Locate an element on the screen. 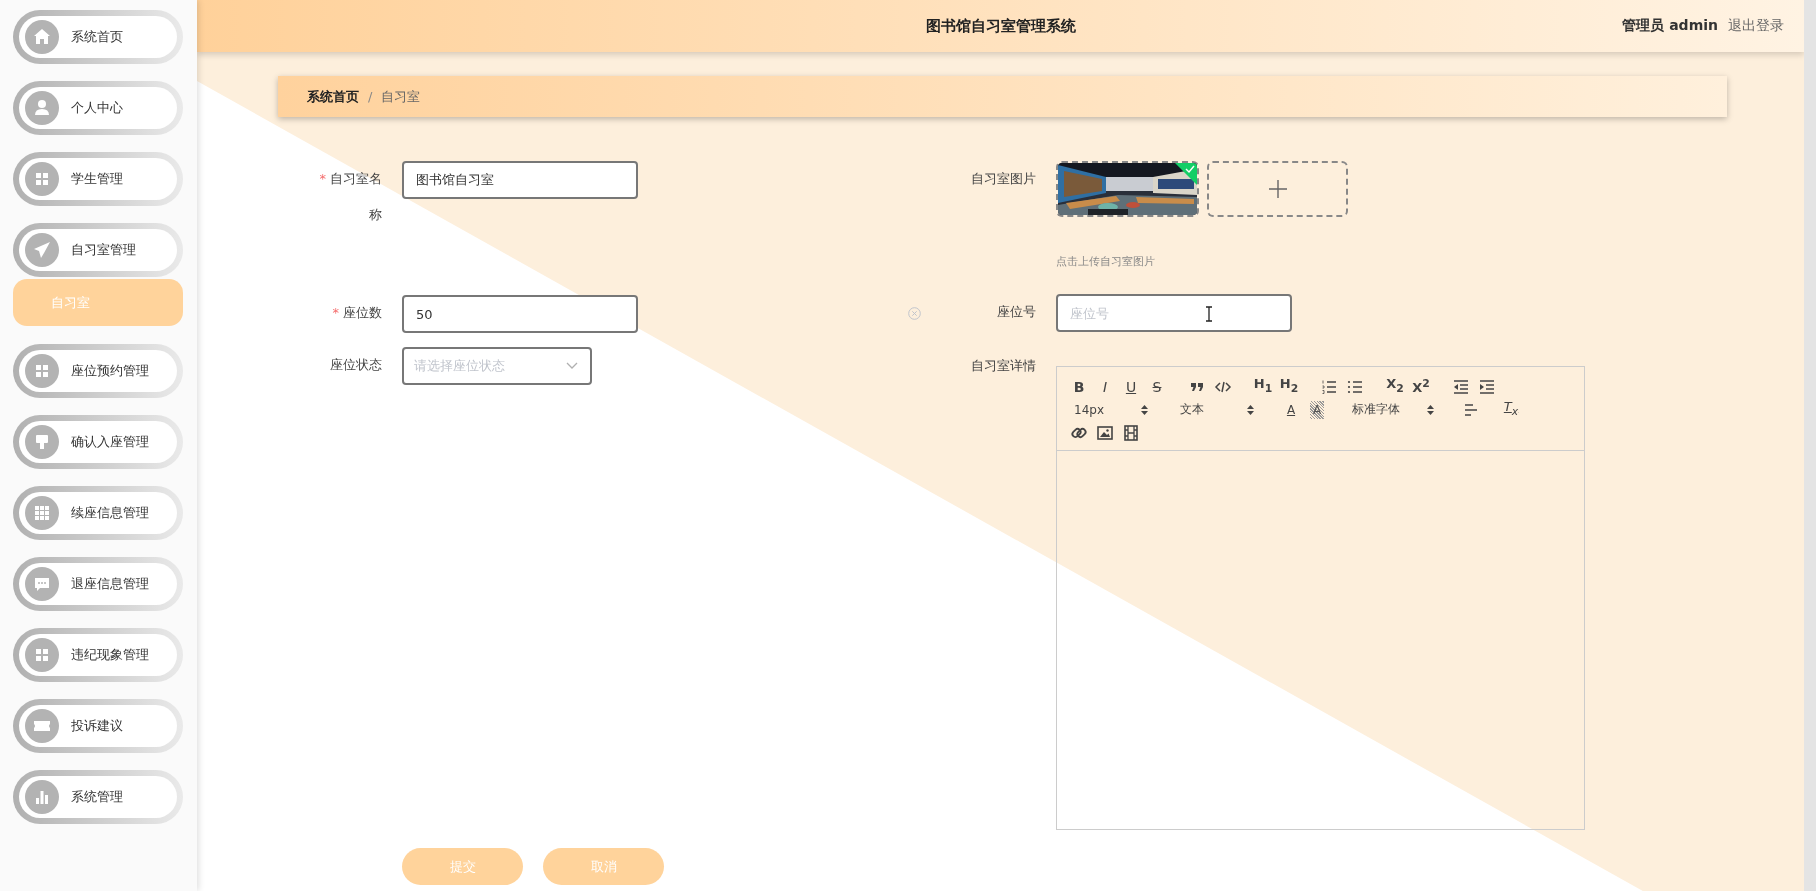 The height and width of the screenshot is (891, 1816). home-icon is located at coordinates (42, 37).